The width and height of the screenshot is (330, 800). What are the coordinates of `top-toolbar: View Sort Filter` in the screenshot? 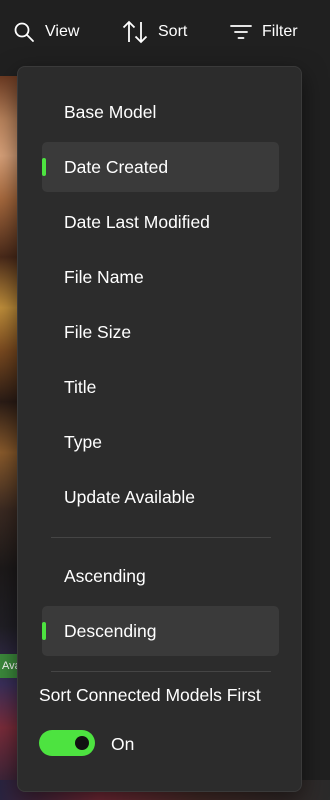 It's located at (165, 31).